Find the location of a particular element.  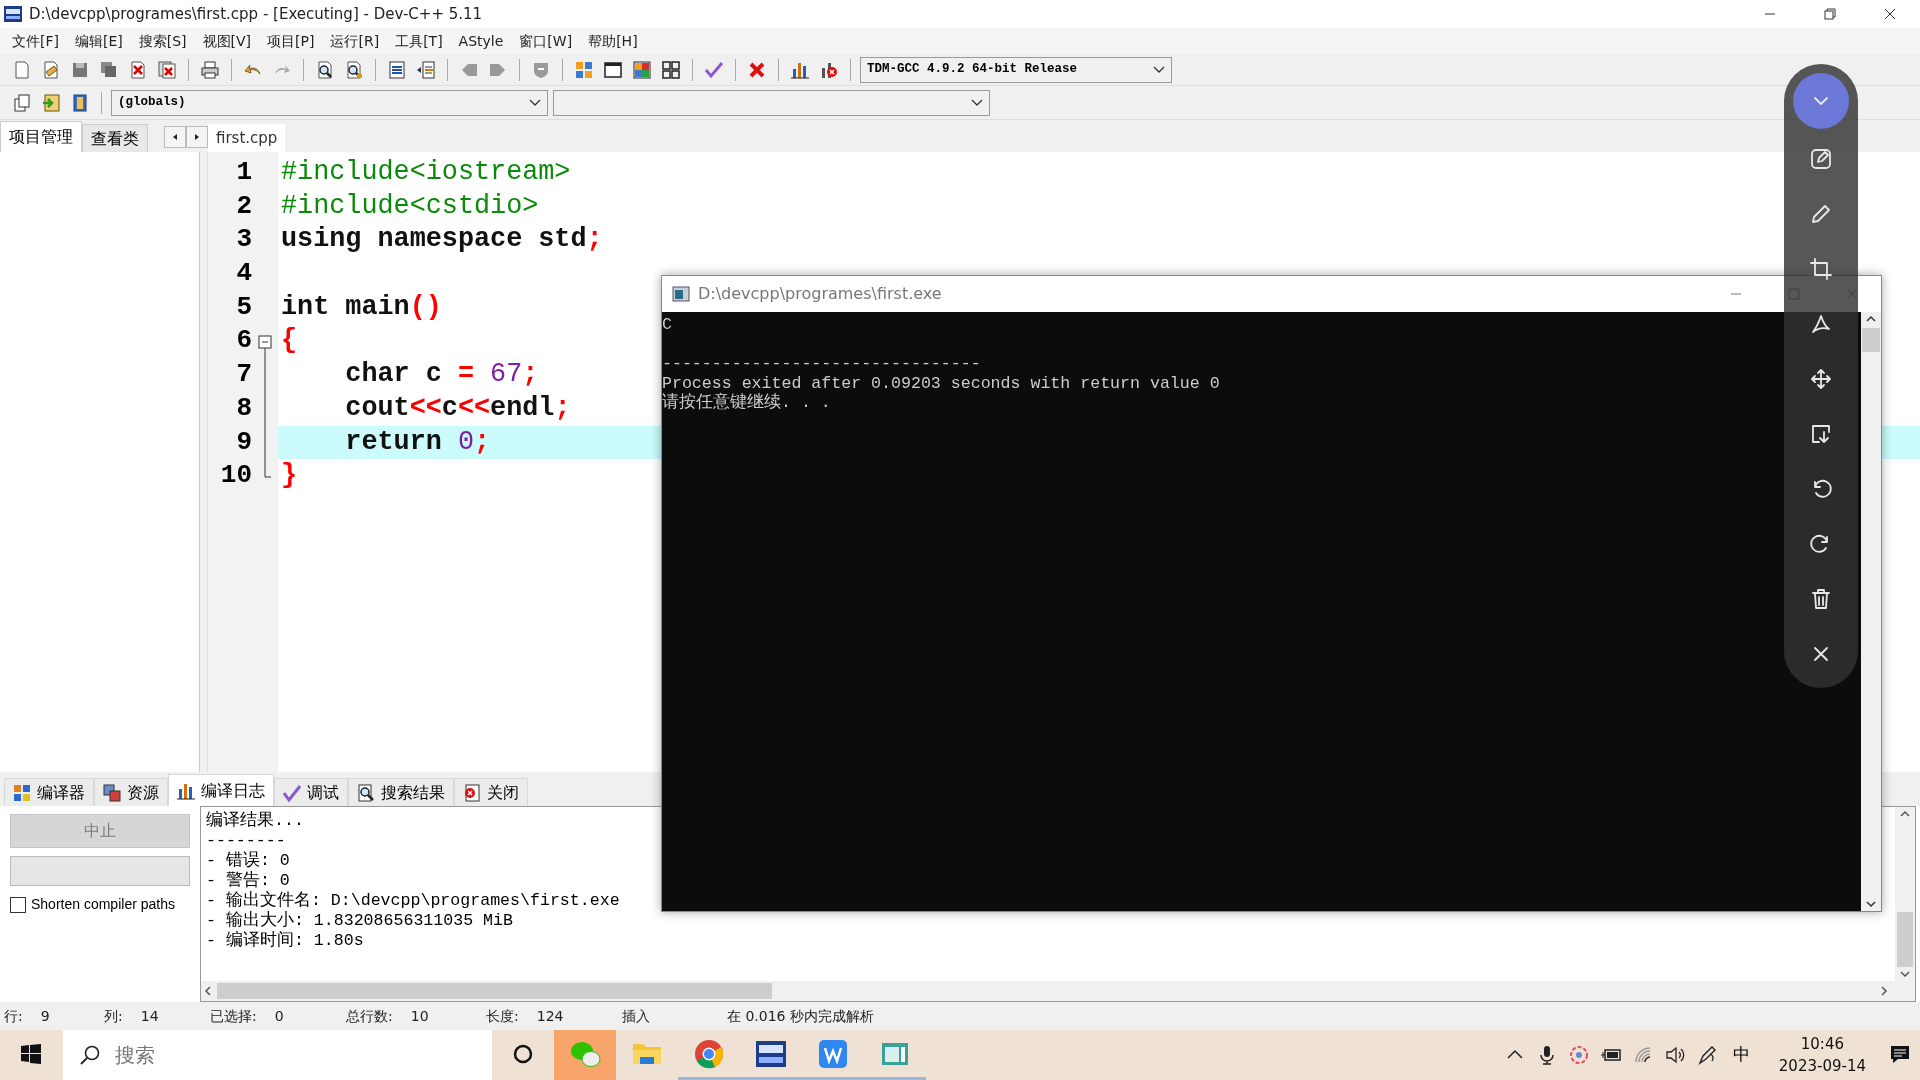

menu-item: 视图[V] is located at coordinates (227, 41).